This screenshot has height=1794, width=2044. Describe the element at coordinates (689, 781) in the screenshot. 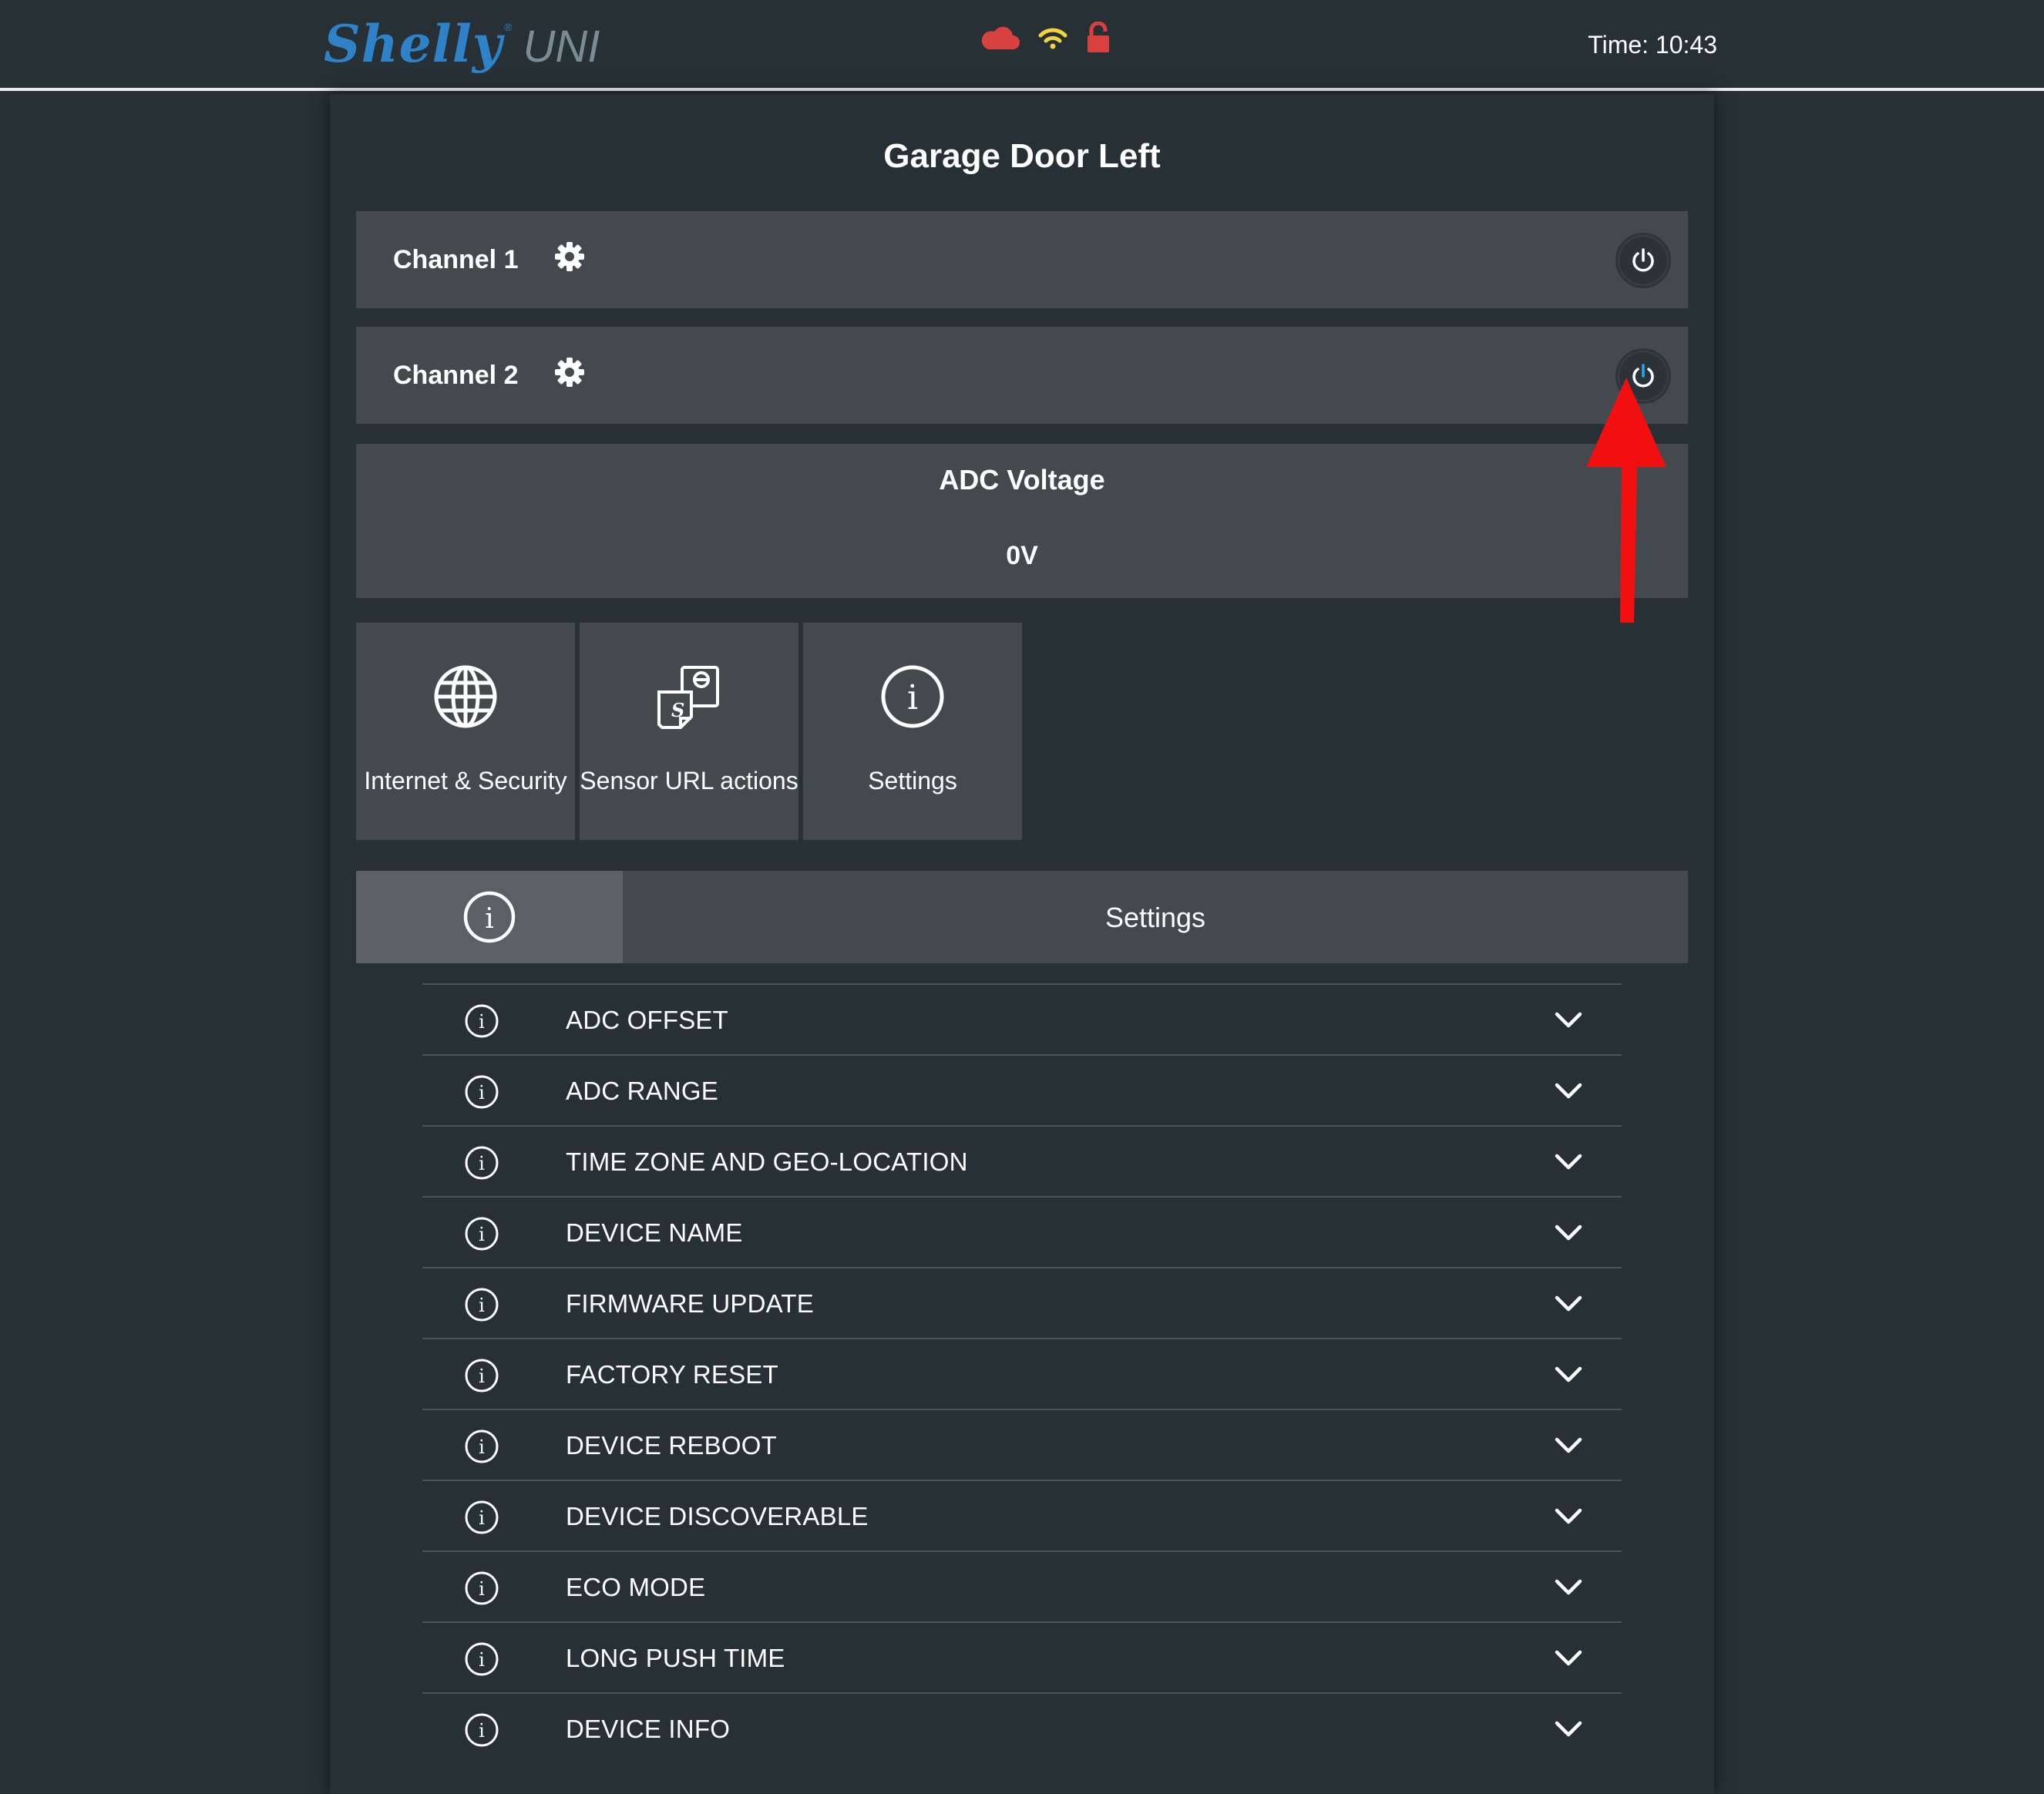

I see `tile-sensor-url-actions-label: Sensor URL actions` at that location.